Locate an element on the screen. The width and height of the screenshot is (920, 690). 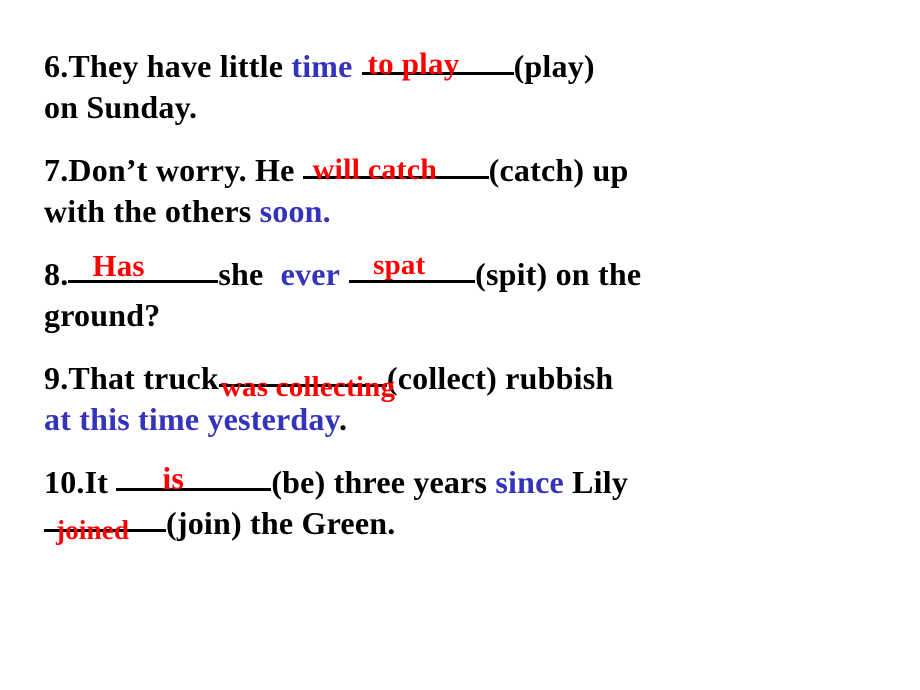
question-7-blank-1: will catch is located at coordinates (395, 169).